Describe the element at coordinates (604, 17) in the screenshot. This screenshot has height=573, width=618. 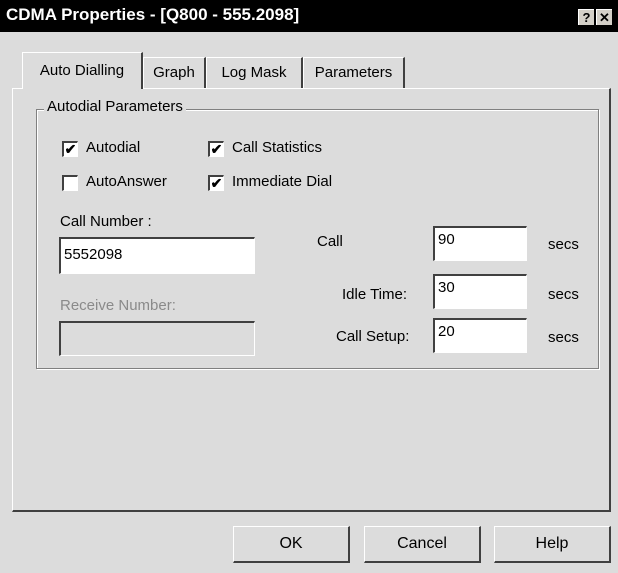
I see `close-icon: ✕` at that location.